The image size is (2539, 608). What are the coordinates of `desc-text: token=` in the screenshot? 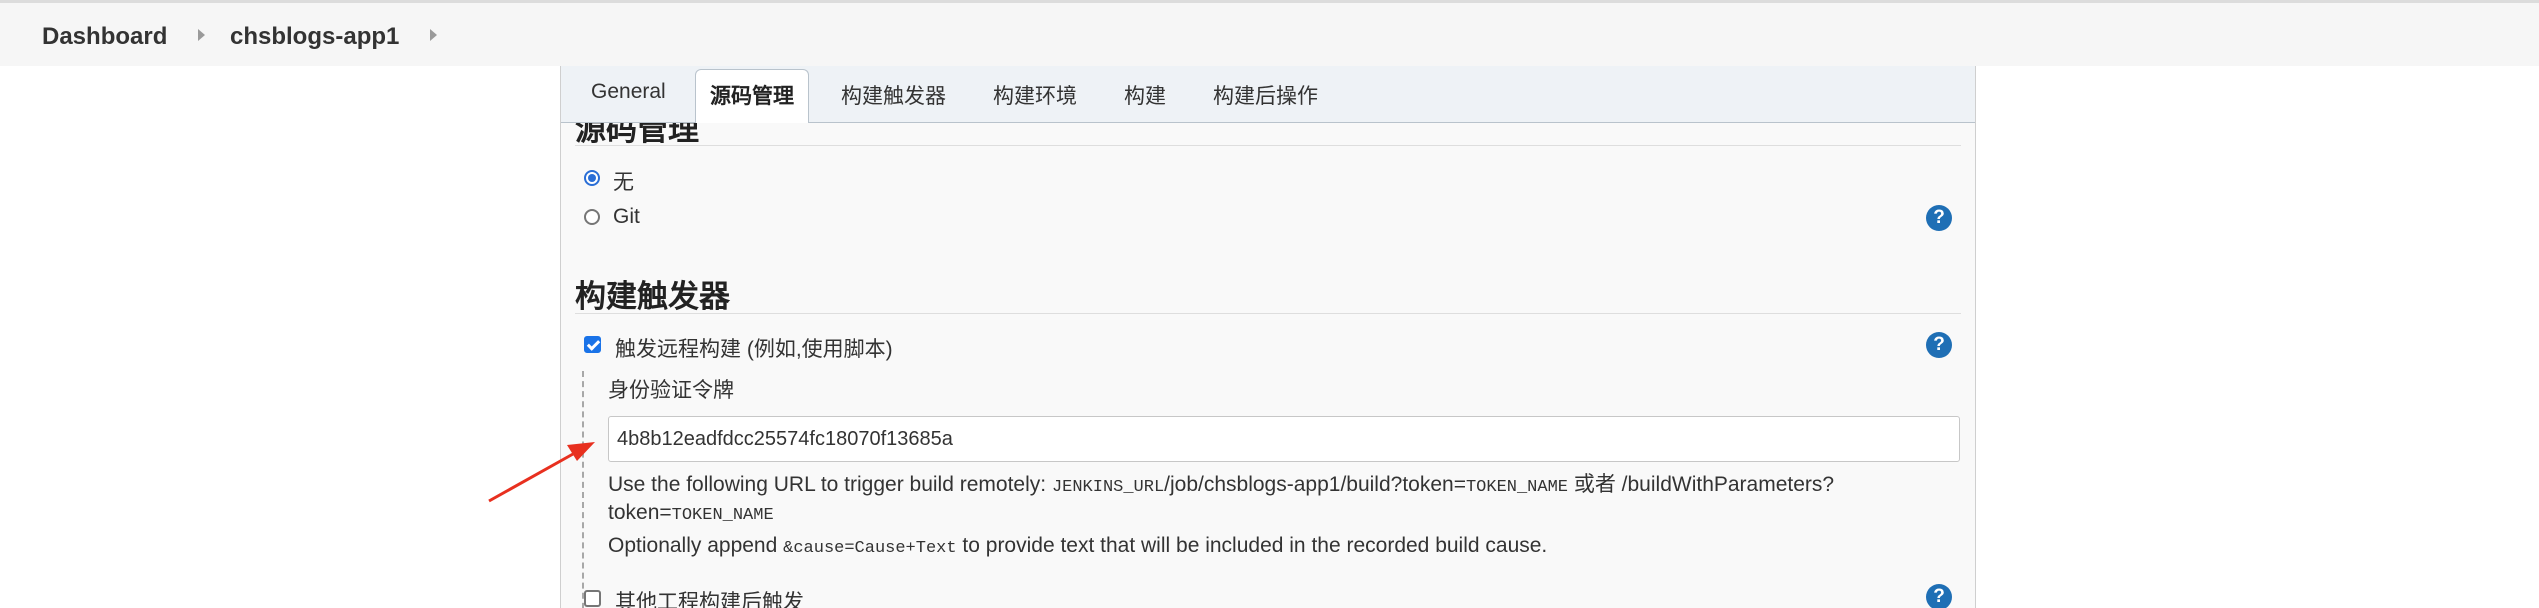 It's located at (640, 512).